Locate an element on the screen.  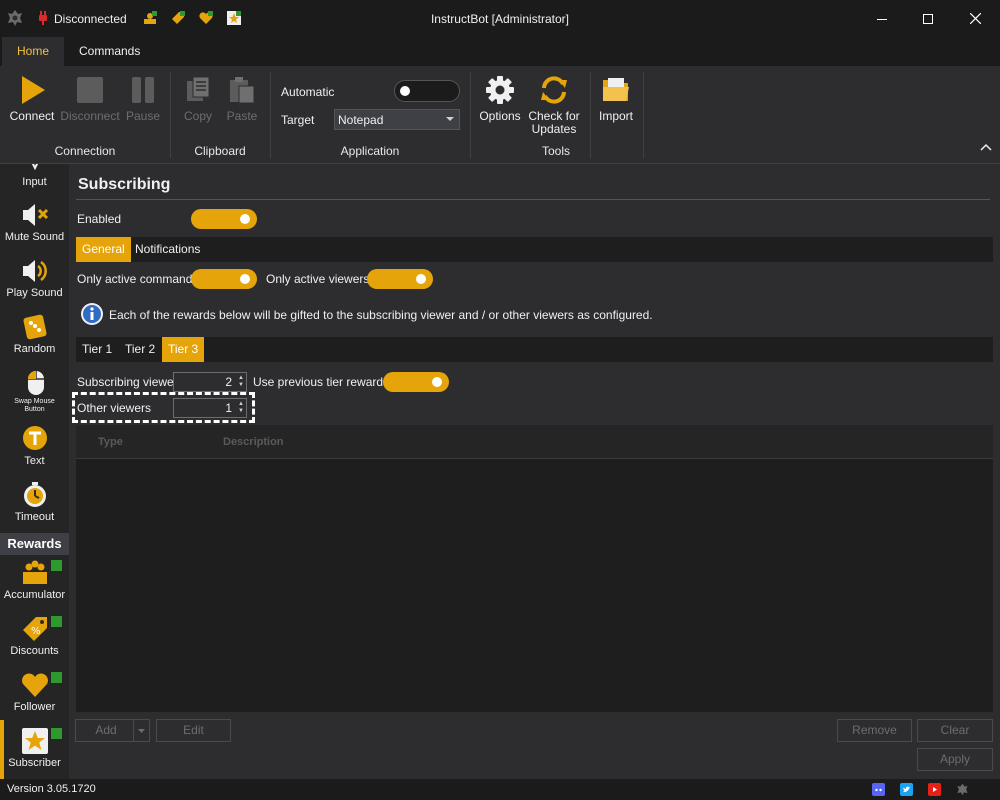
connection-status: Disconnected is located at coordinates (90, 19).